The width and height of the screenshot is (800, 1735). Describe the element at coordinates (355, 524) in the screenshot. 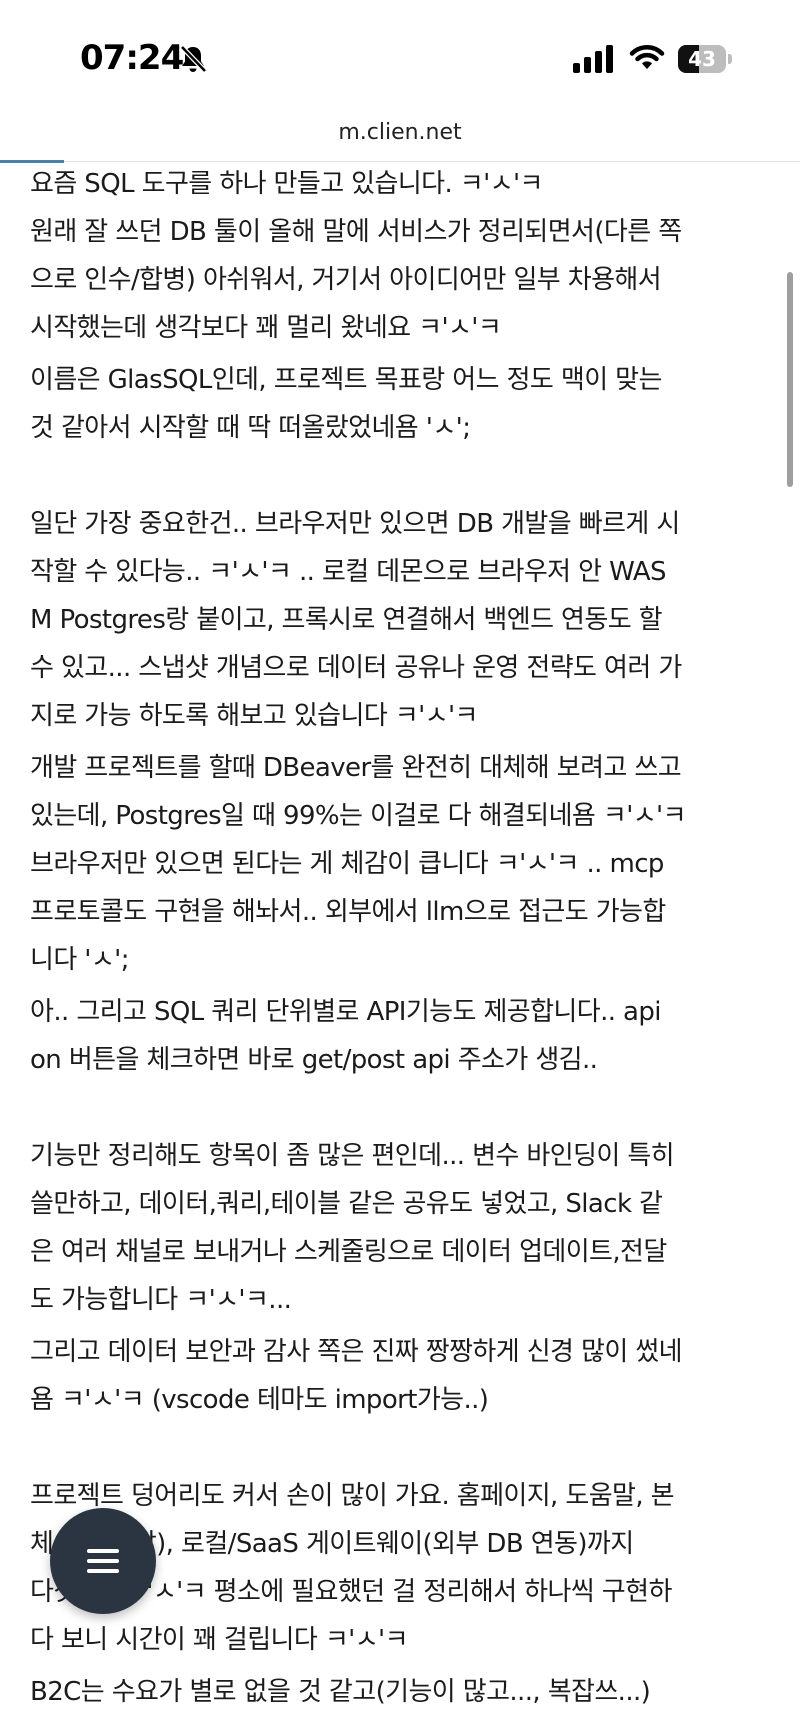

I see `paragraph-line: 일단 가장 중요한건.. 브라우저만 있으면 DB 개발을 빠르게 시` at that location.